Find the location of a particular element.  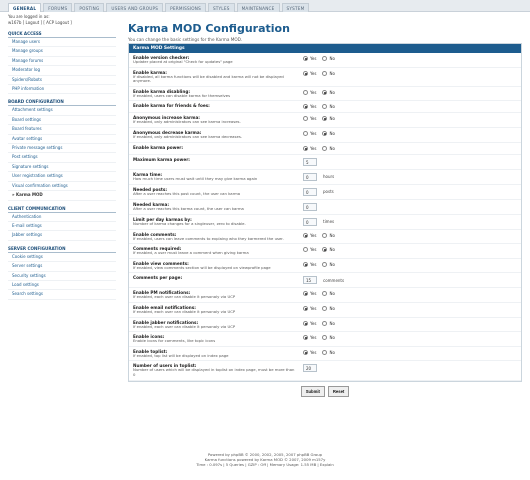

sidebar-item: Spiders/Robots is located at coordinates (62, 81).